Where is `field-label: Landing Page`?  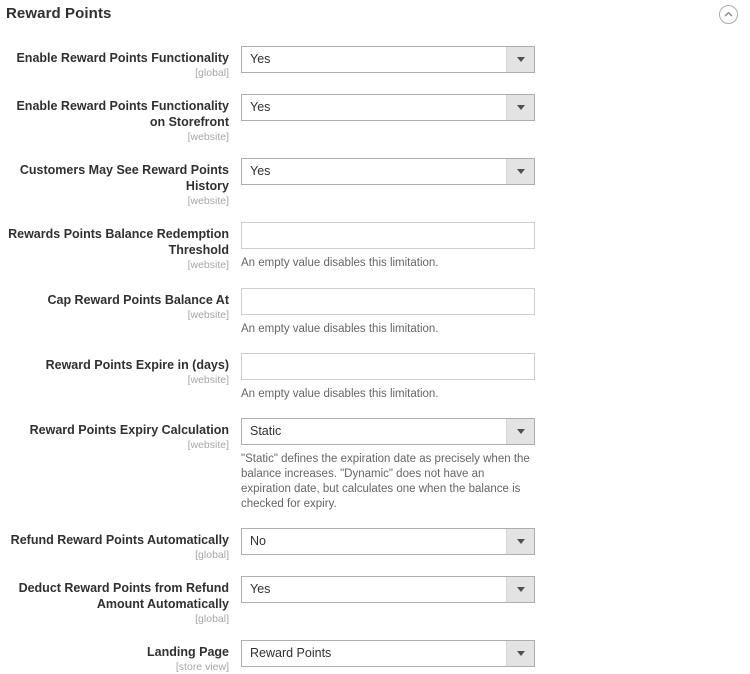 field-label: Landing Page is located at coordinates (188, 652).